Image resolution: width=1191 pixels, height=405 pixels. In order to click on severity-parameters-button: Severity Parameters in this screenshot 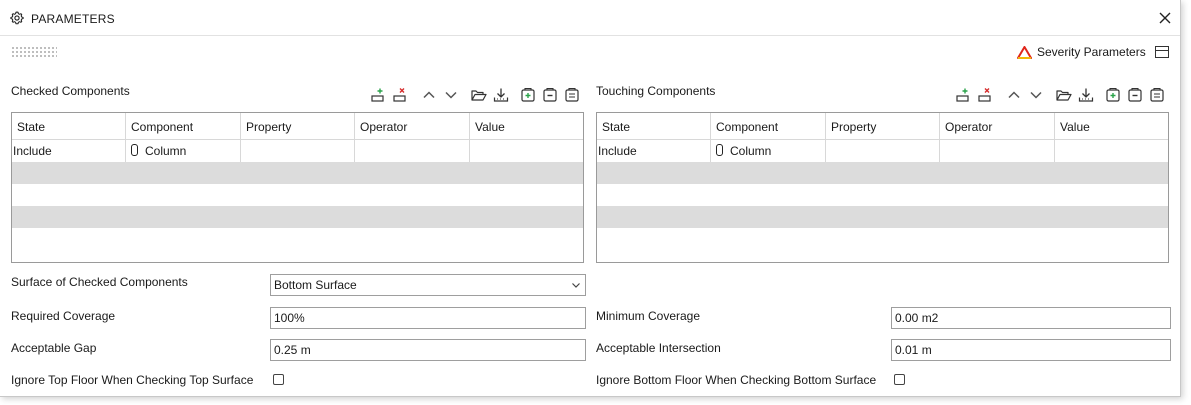, I will do `click(1081, 52)`.